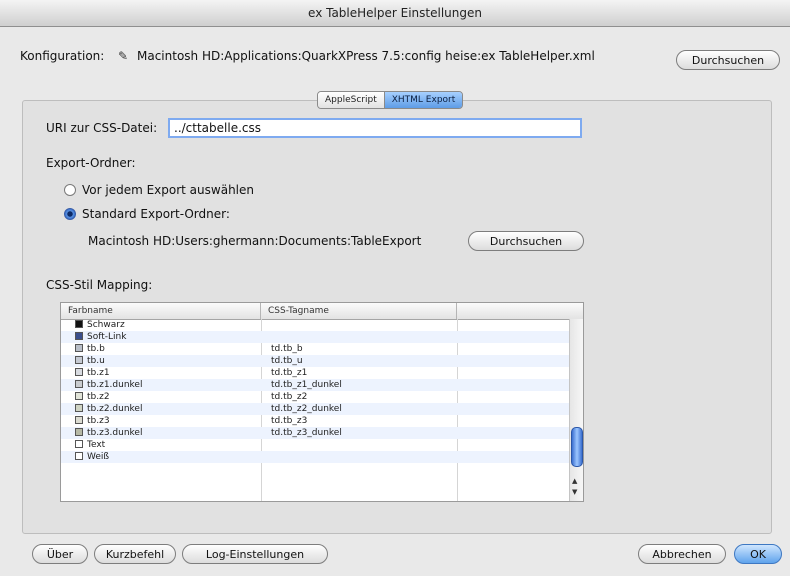  What do you see at coordinates (96, 349) in the screenshot?
I see `row-color-name: tb.b` at bounding box center [96, 349].